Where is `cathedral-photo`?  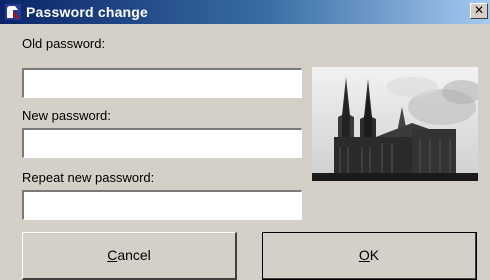
cathedral-photo is located at coordinates (395, 124).